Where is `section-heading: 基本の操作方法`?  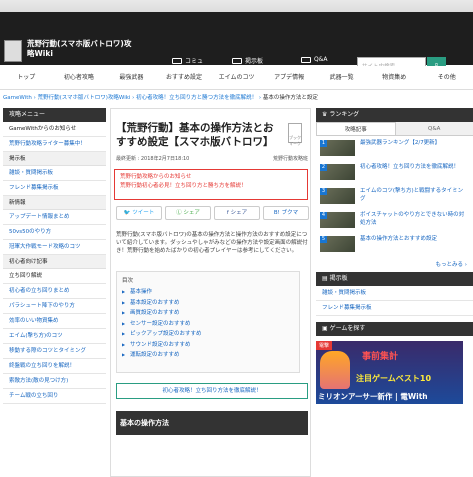 section-heading: 基本の操作方法 is located at coordinates (212, 423).